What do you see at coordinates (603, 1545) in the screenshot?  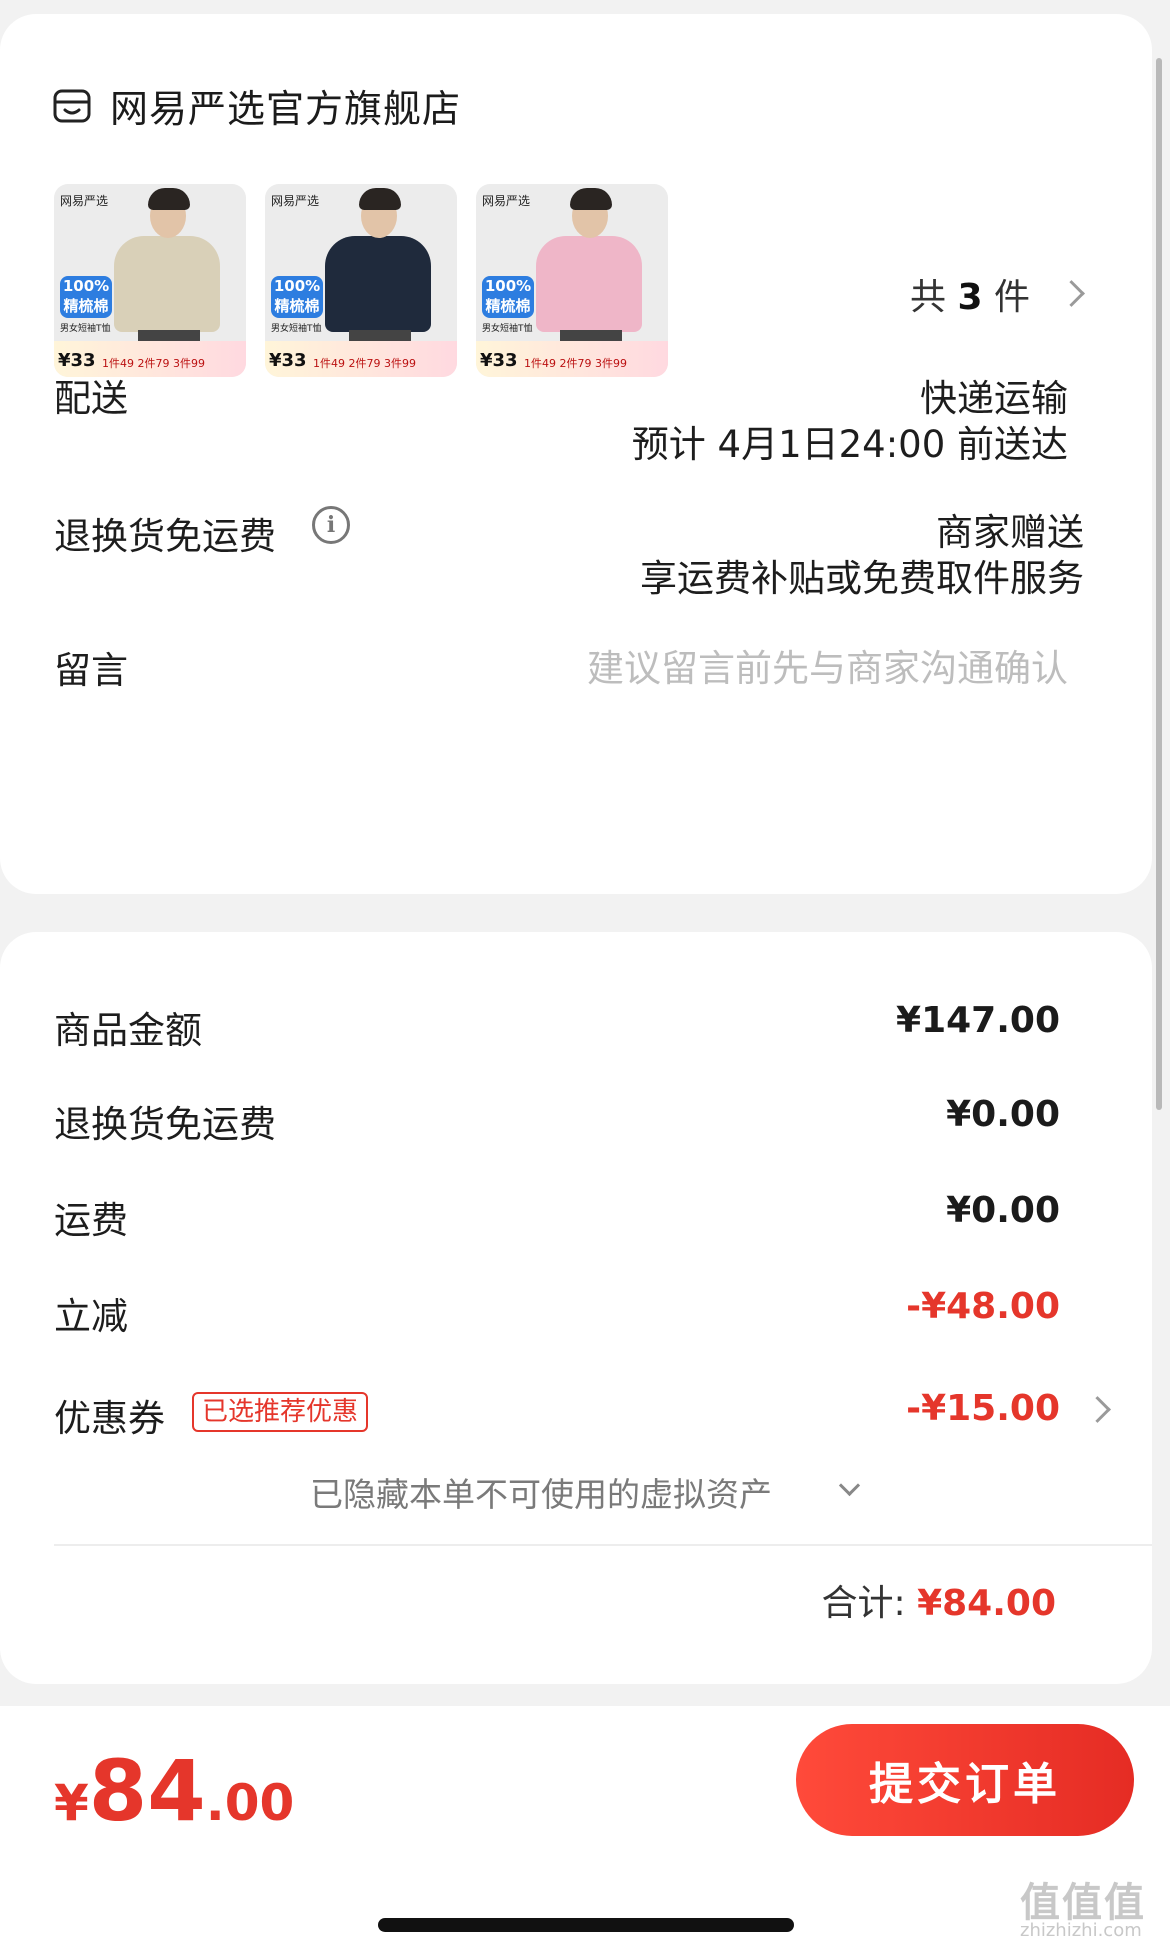 I see `divider` at bounding box center [603, 1545].